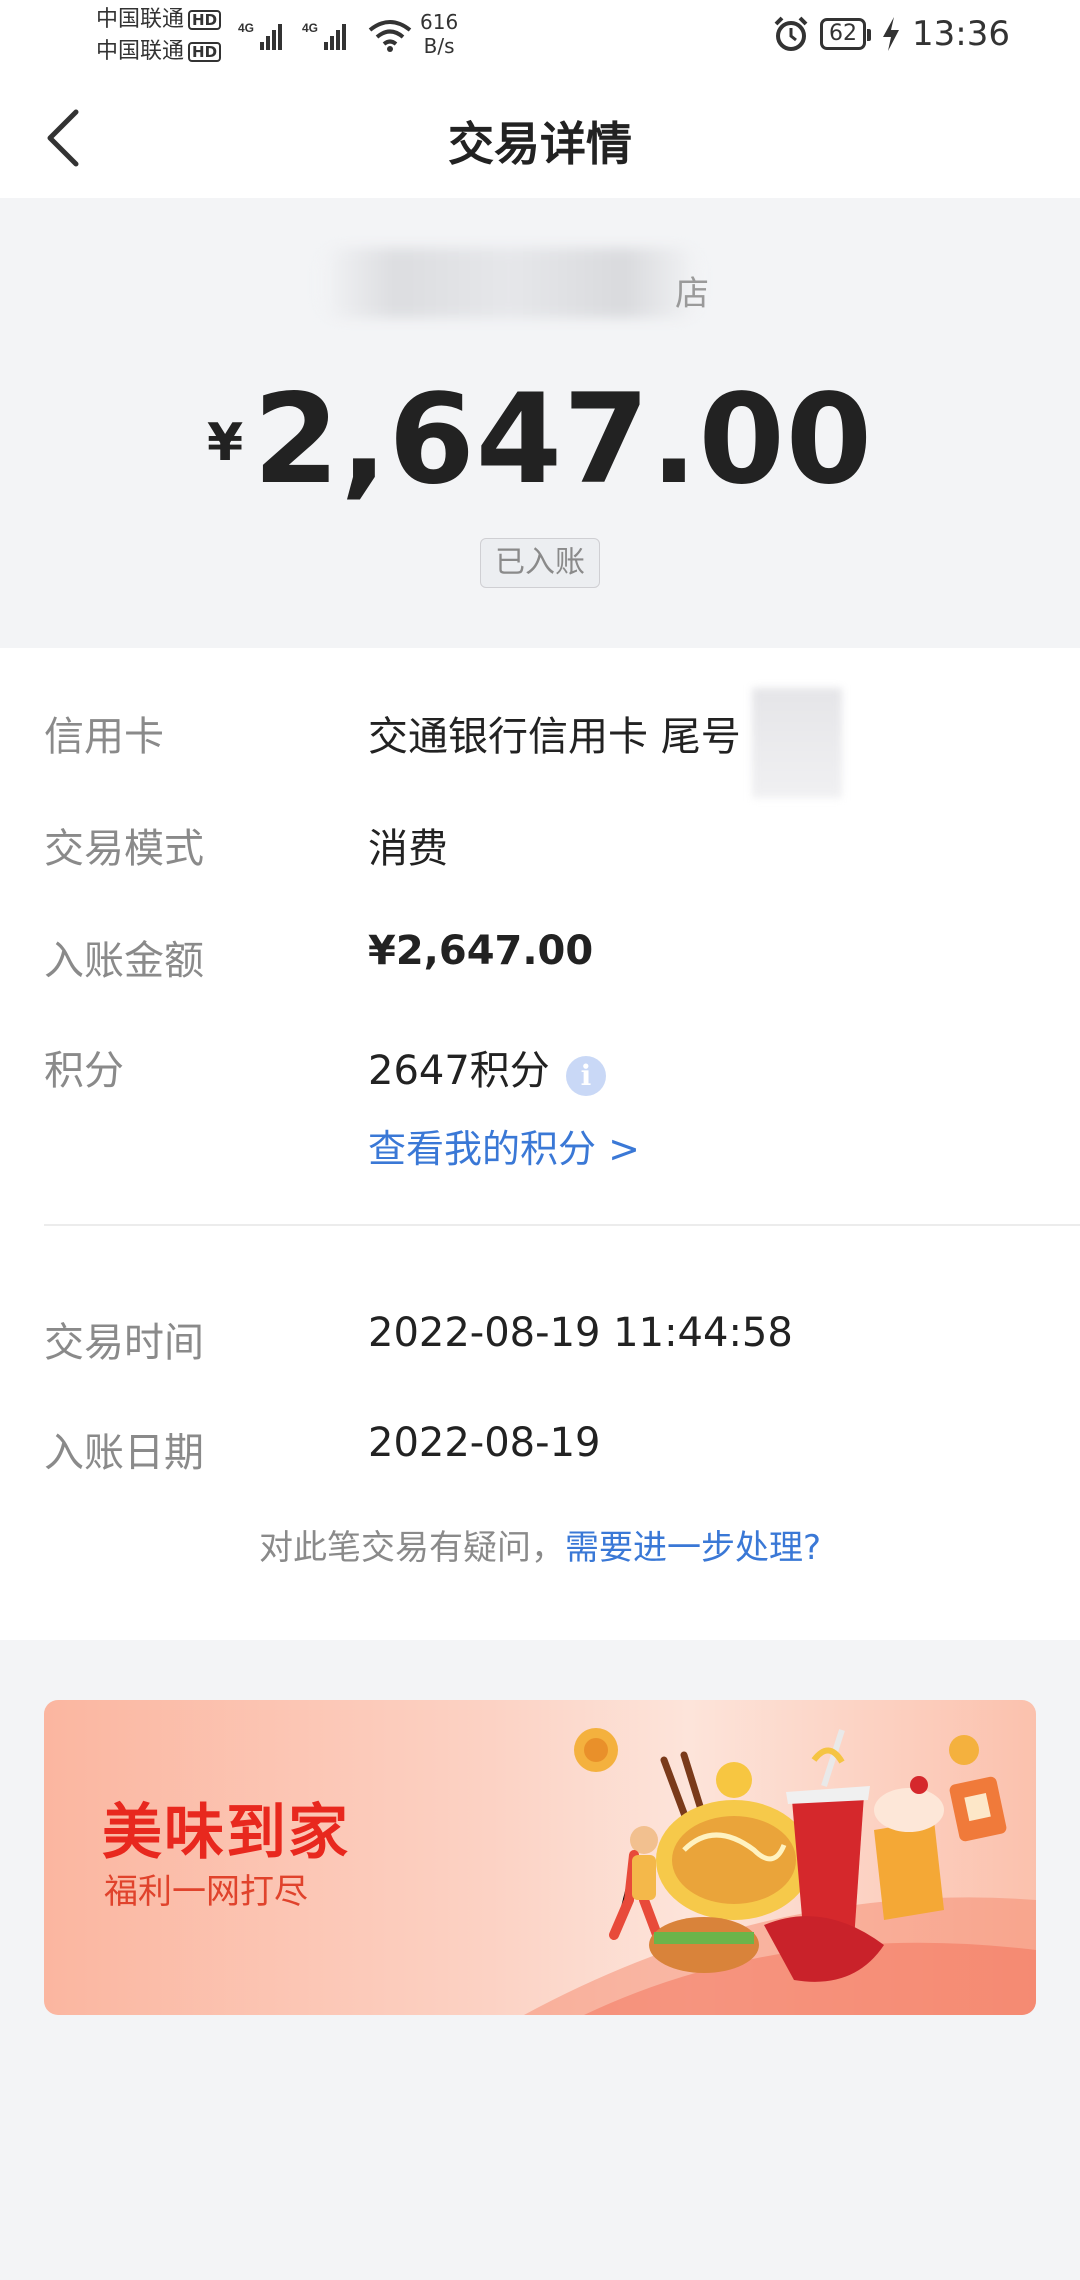 The width and height of the screenshot is (1080, 2280). What do you see at coordinates (124, 1453) in the screenshot?
I see `label-posting-date: 入账日期` at bounding box center [124, 1453].